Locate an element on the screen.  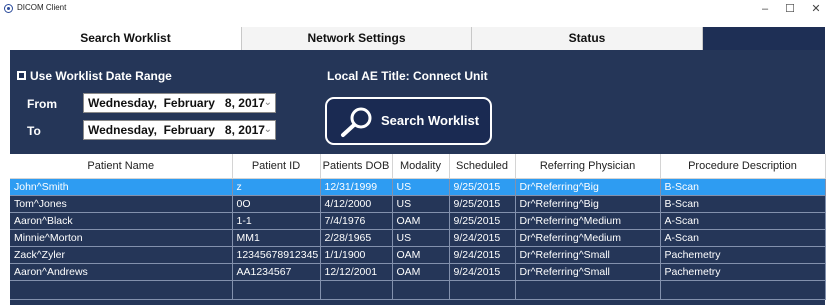
tab-status: Status is located at coordinates (587, 38).